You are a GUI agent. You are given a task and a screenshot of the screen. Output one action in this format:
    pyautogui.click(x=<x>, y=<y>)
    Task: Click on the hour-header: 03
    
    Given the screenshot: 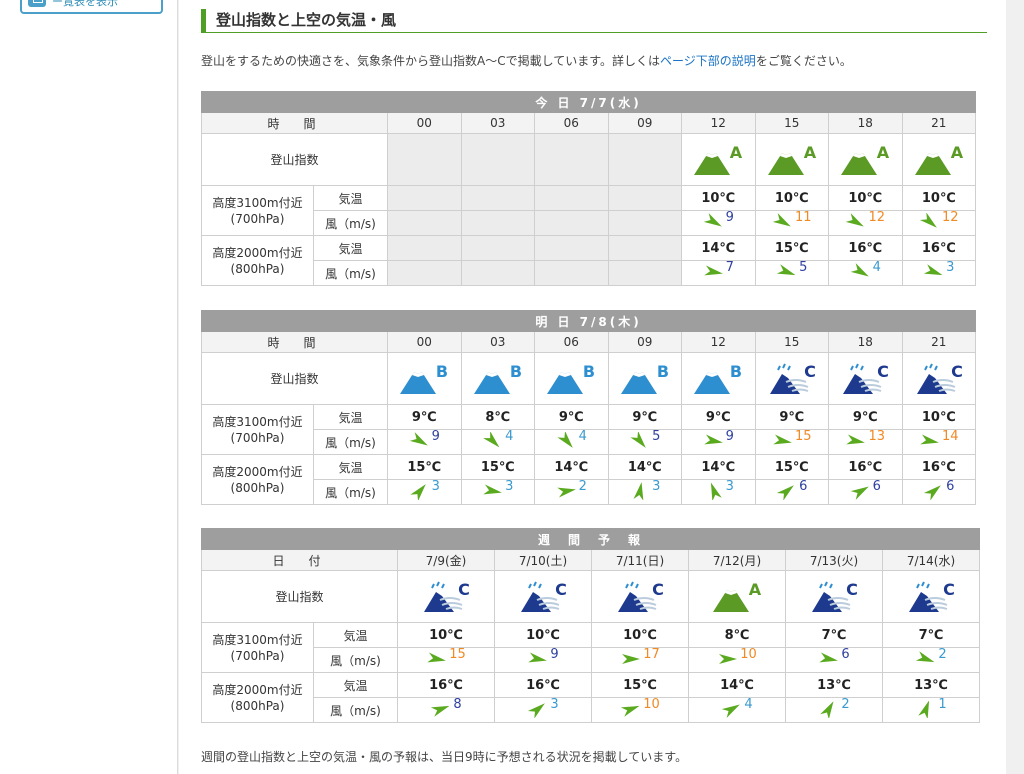 What is the action you would take?
    pyautogui.click(x=497, y=342)
    